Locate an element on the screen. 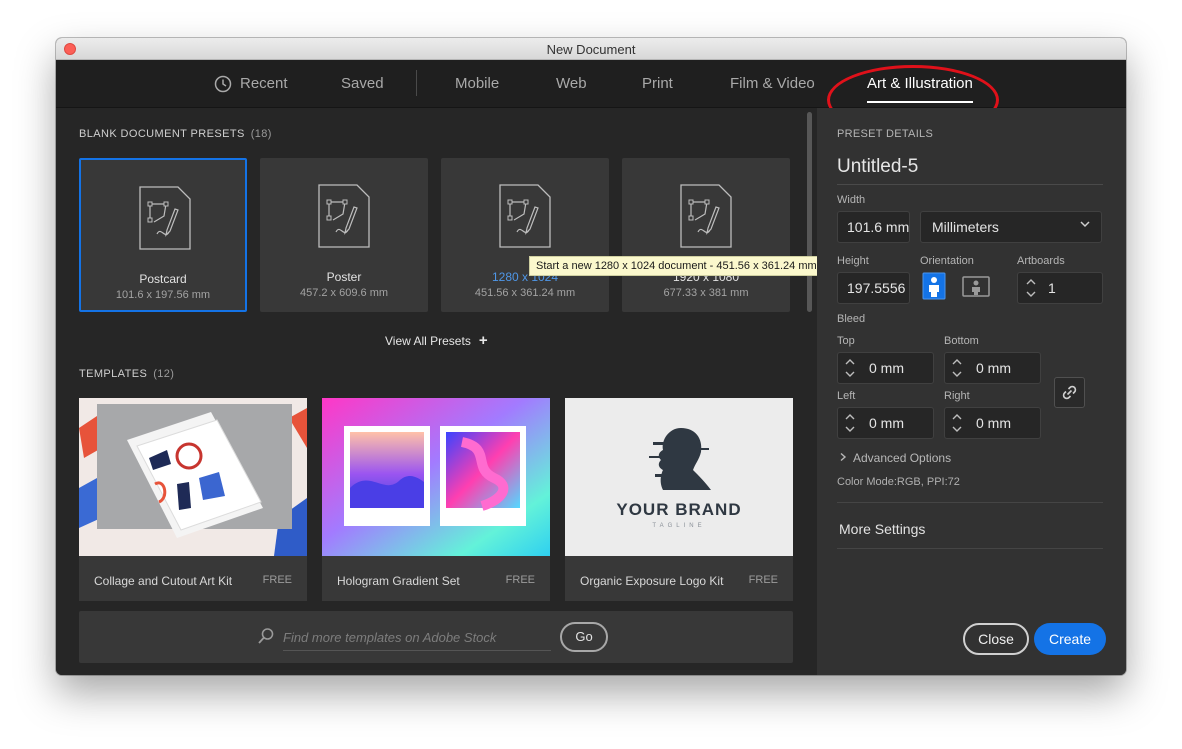  collage-thumbnail is located at coordinates (193, 477).